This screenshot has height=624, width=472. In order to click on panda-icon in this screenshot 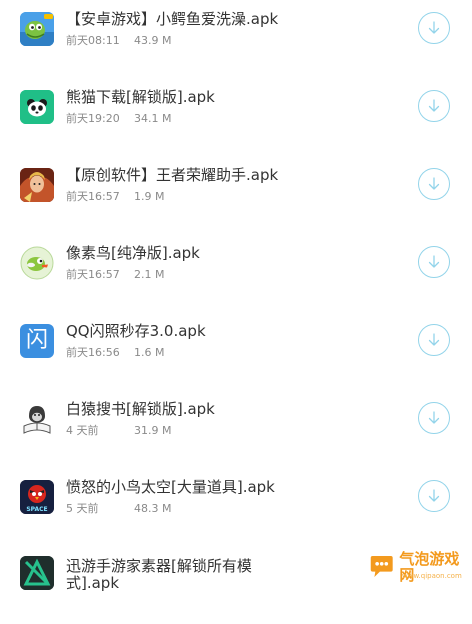, I will do `click(37, 107)`.